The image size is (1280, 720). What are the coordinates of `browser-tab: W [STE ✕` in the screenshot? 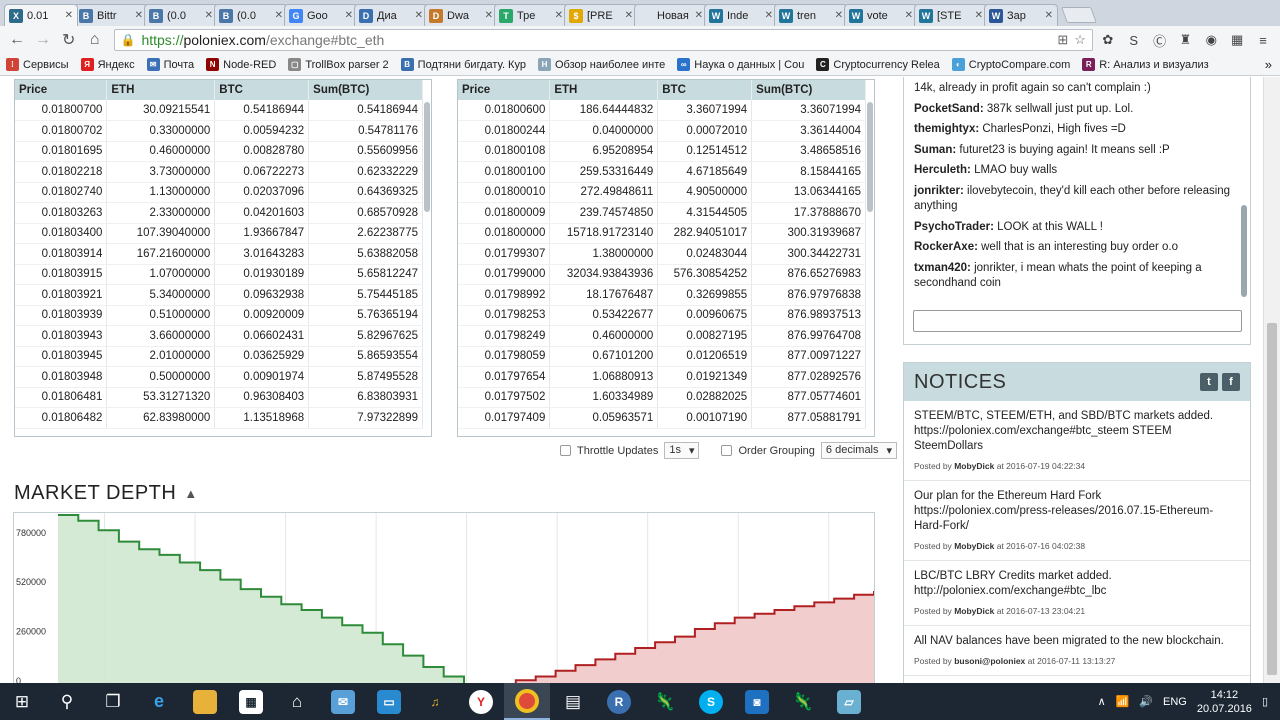 It's located at (951, 15).